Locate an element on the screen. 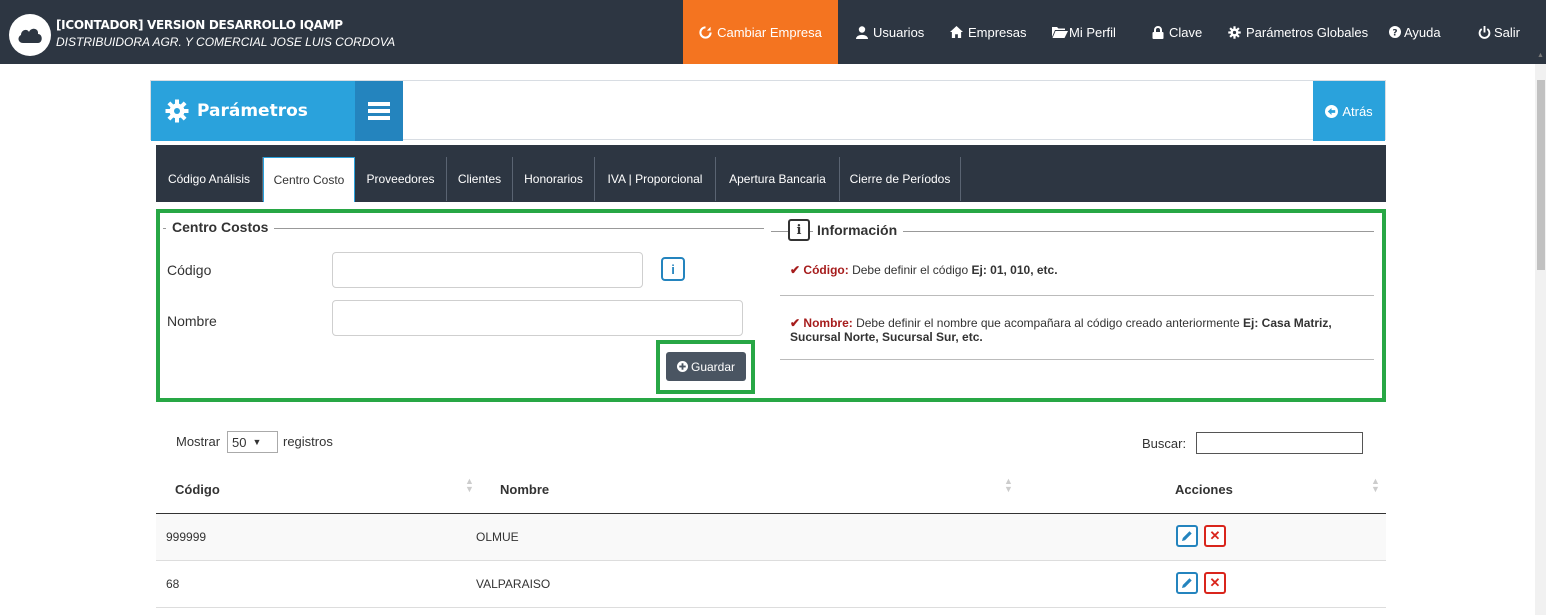 The image size is (1546, 615). show-entries-suffix: registros is located at coordinates (308, 441).